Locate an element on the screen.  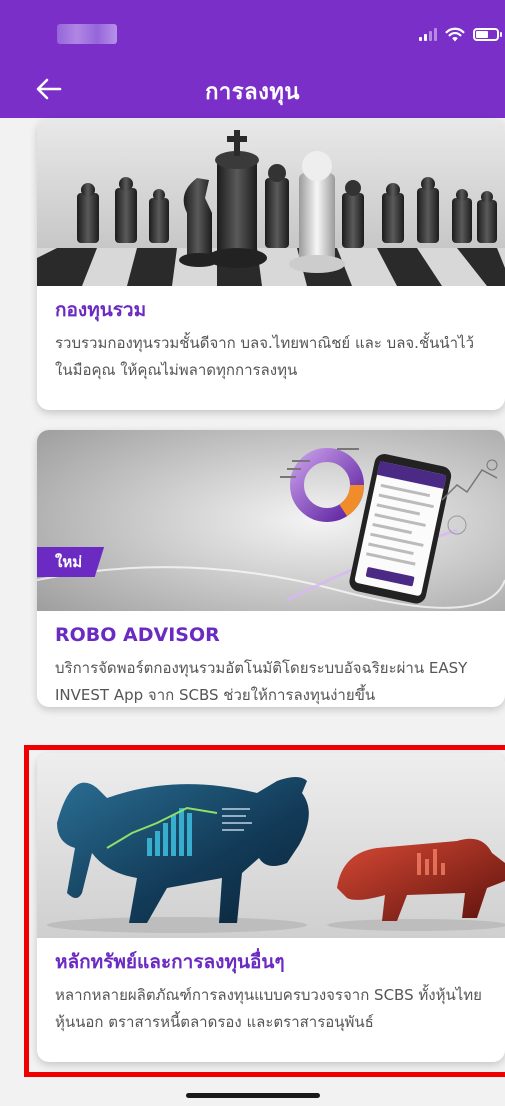
signal-icon is located at coordinates (428, 34).